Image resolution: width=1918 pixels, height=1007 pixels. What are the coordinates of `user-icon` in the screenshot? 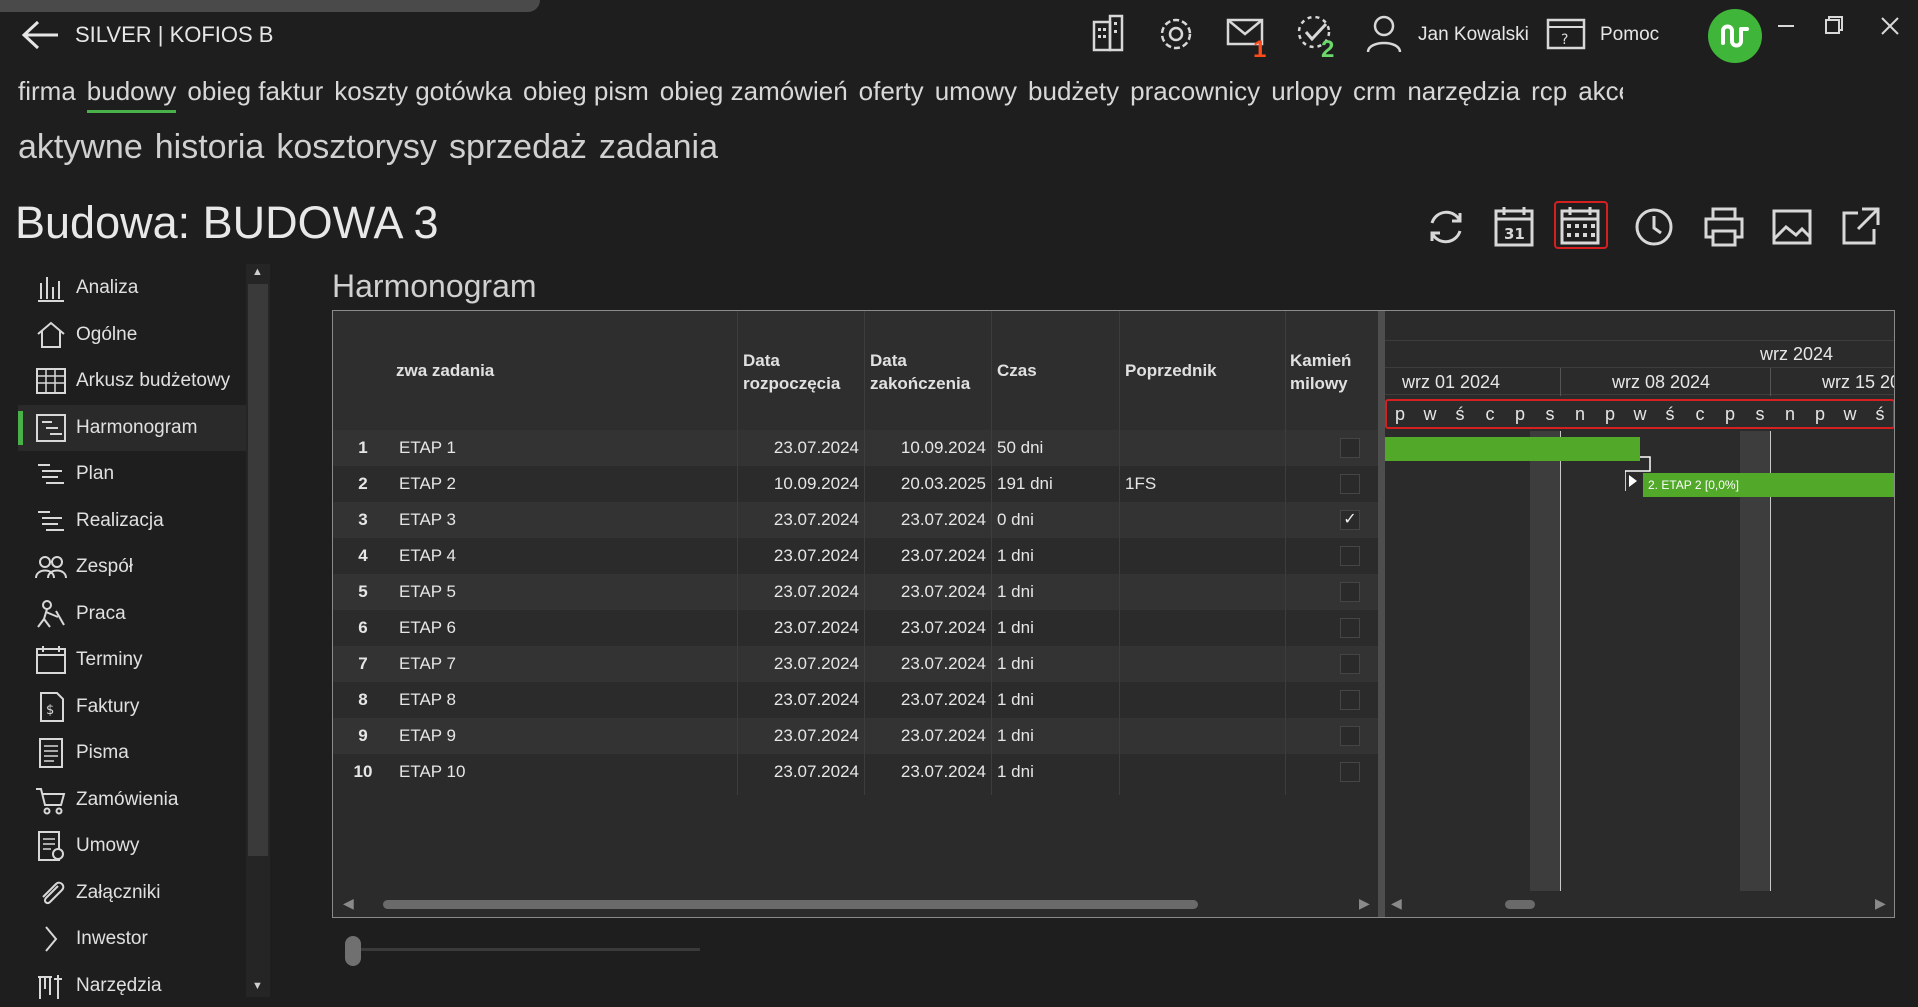 It's located at (1384, 34).